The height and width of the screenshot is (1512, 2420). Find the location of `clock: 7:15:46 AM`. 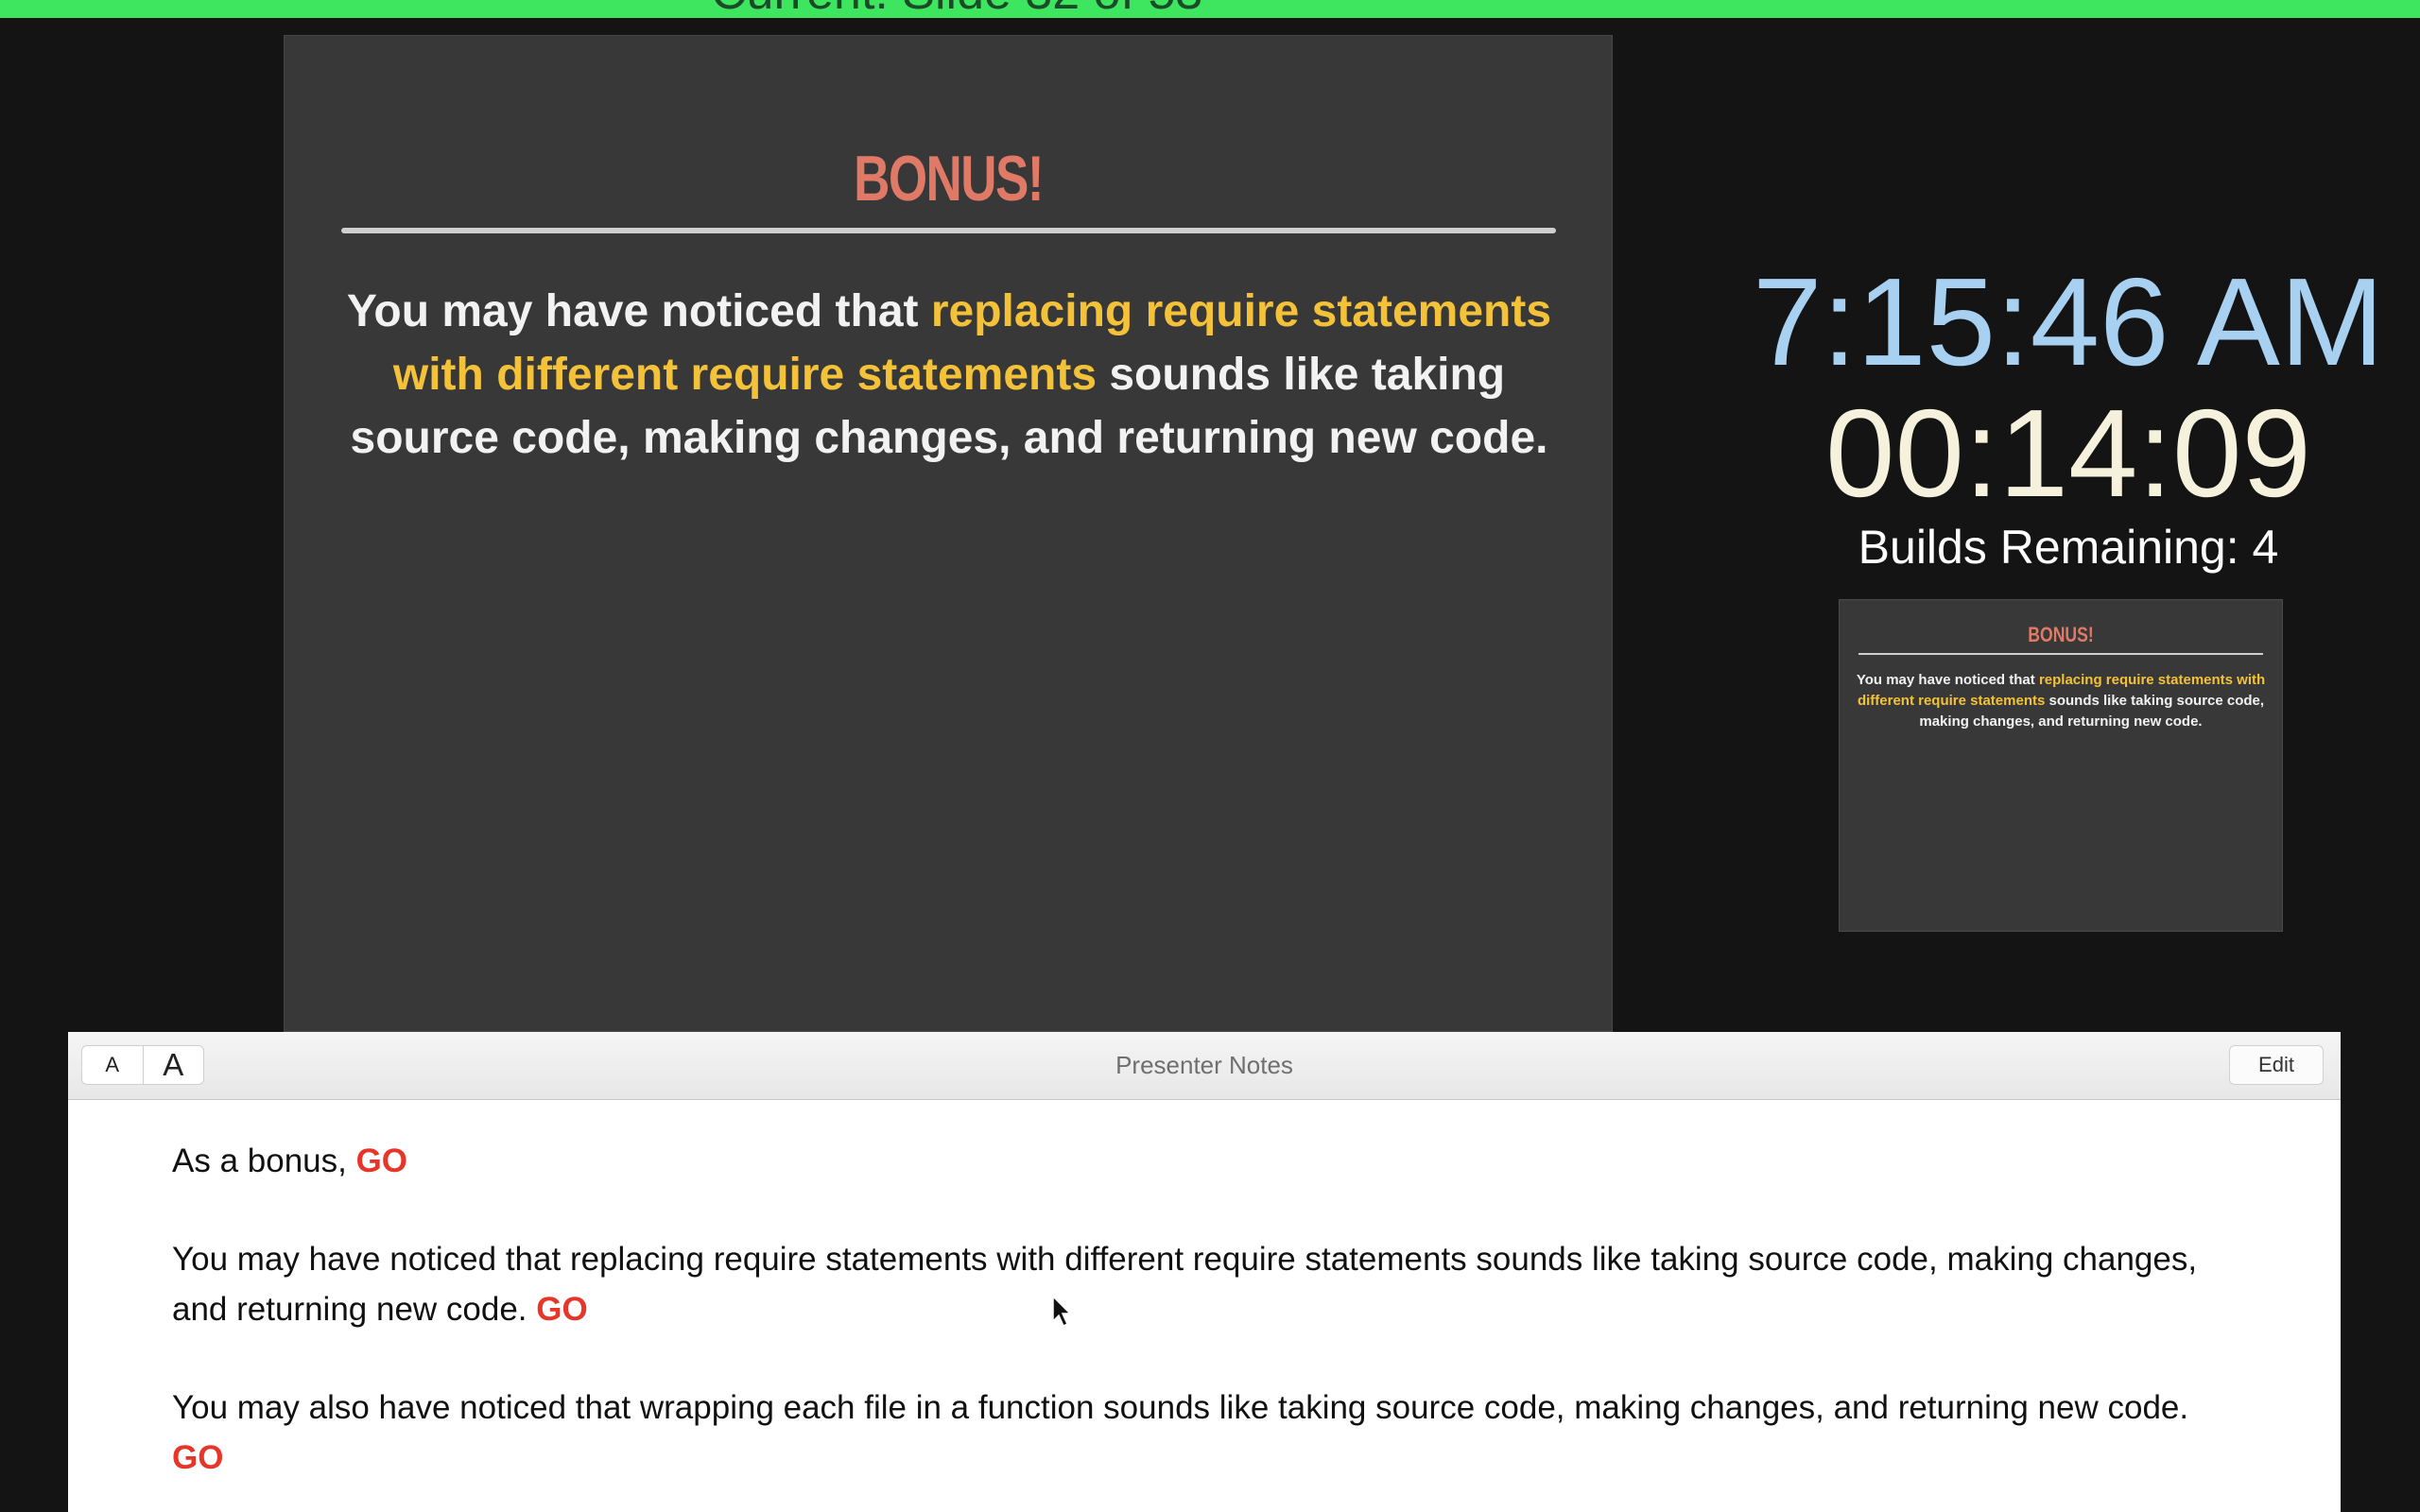

clock: 7:15:46 AM is located at coordinates (2068, 321).